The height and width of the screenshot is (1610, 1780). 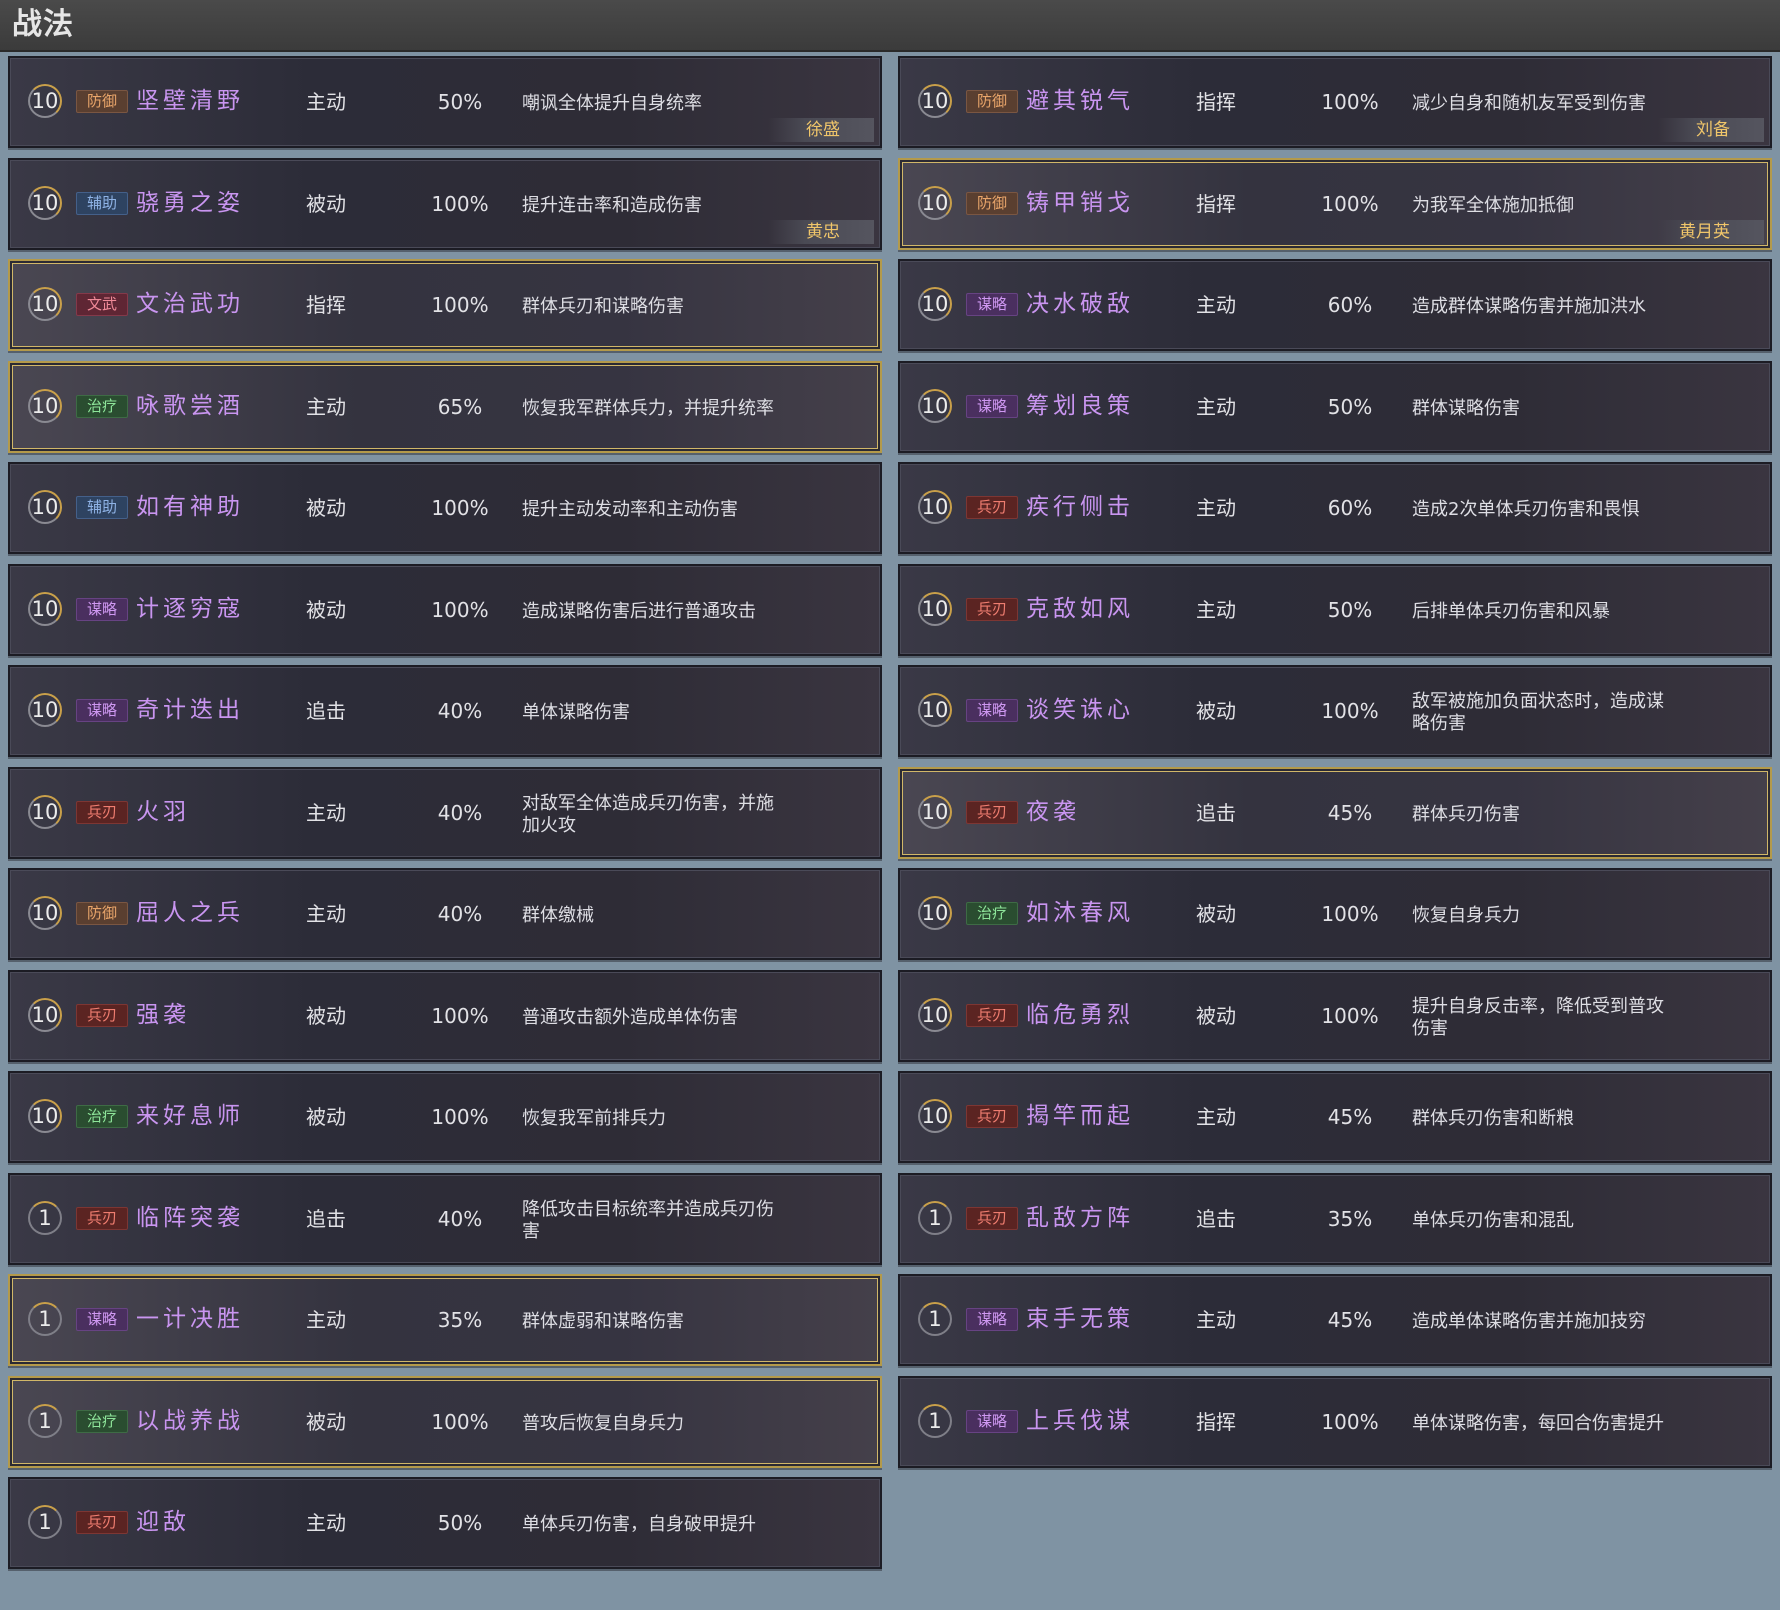 I want to click on tactic-card: 10 兵刃 火羽 主动 40% 对敌军全体造成兵刃伤害，并施加火攻, so click(x=445, y=812).